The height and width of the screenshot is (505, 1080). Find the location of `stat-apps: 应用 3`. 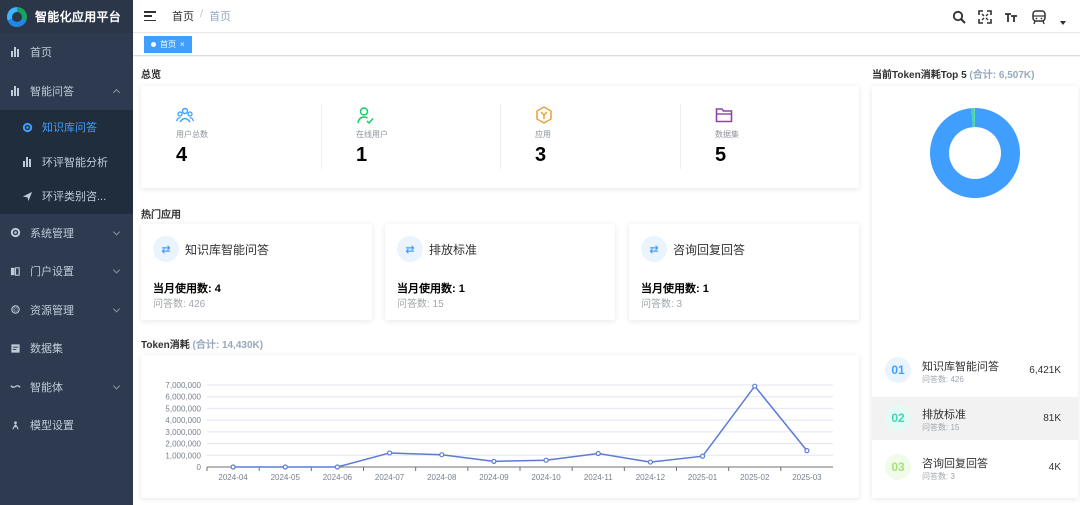

stat-apps: 应用 3 is located at coordinates (590, 137).